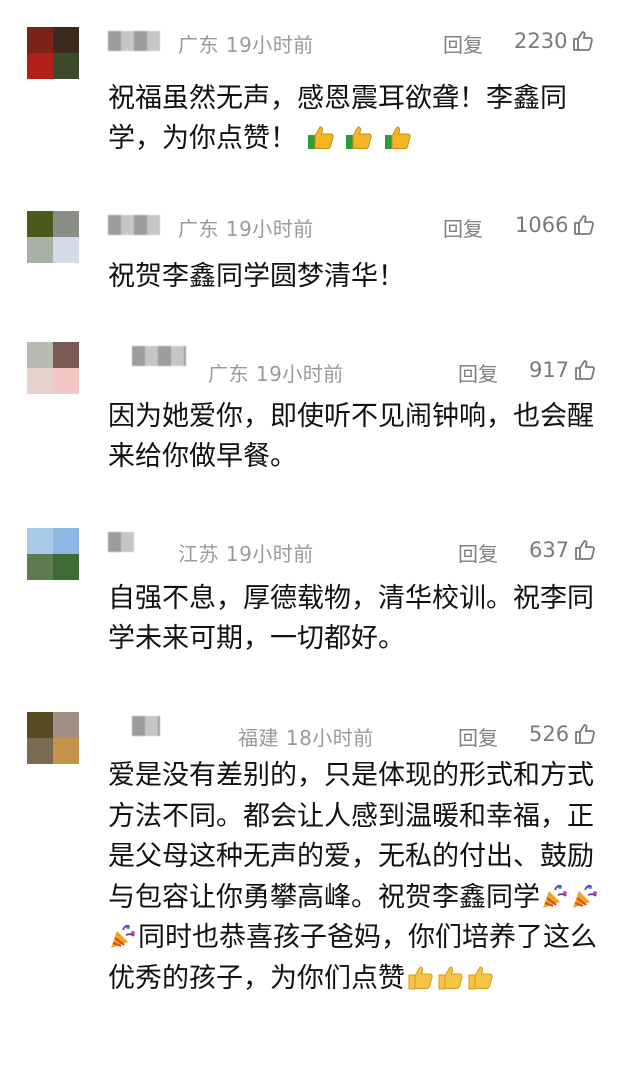  Describe the element at coordinates (351, 618) in the screenshot. I see `comment-text-content: 自强不息，厚德载物，清华校训。祝李同学未来可期，一切都好。` at that location.